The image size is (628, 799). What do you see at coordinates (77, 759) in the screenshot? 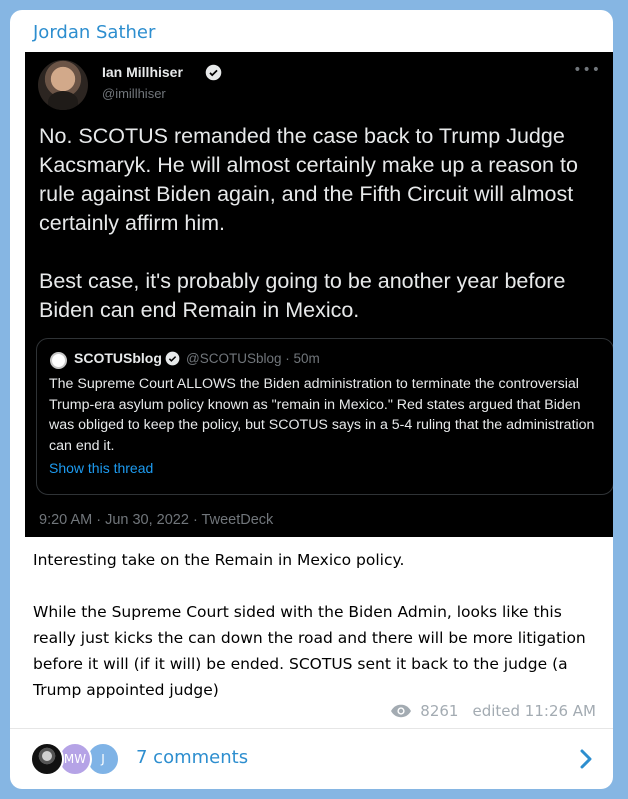
I see `commenter-avatars: MW J` at bounding box center [77, 759].